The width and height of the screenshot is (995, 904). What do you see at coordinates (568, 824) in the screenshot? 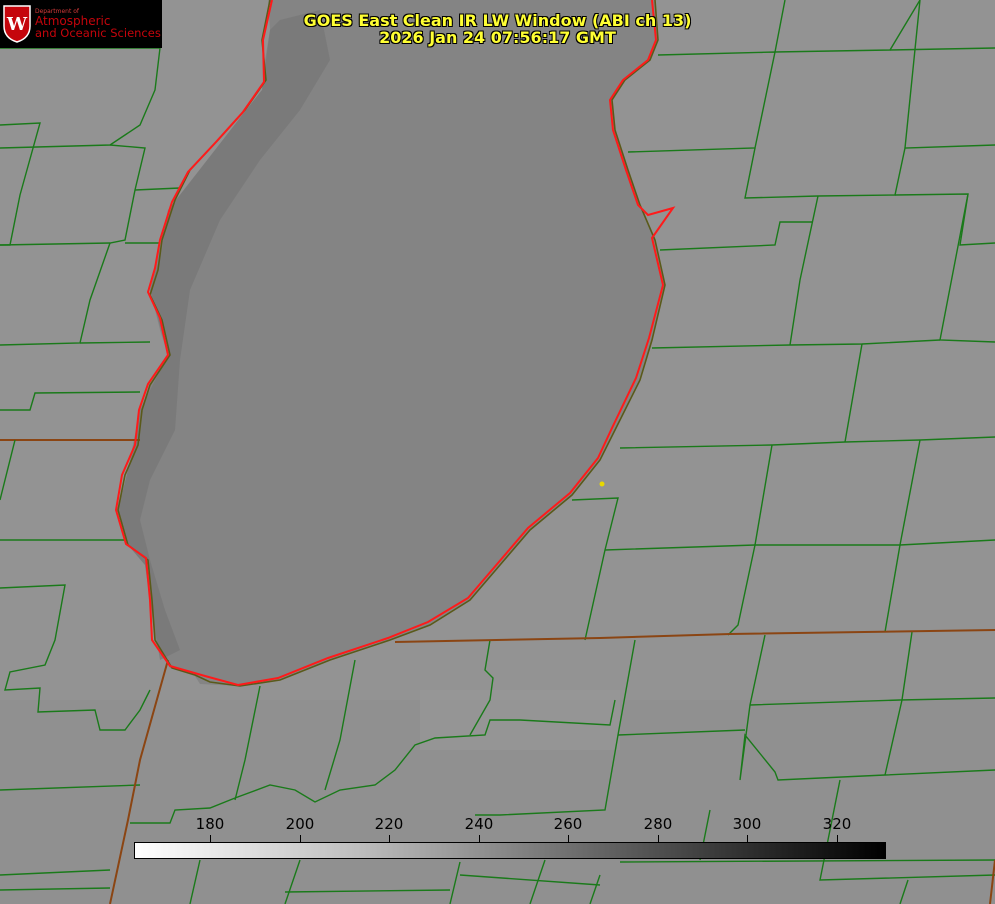
I see `colorbar-tick-label: 260` at bounding box center [568, 824].